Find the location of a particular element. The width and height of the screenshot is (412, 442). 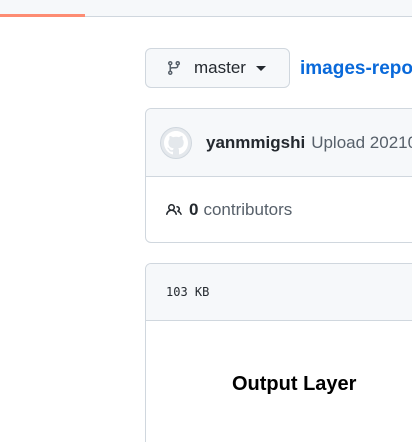

file-size: 103 KB is located at coordinates (188, 292).